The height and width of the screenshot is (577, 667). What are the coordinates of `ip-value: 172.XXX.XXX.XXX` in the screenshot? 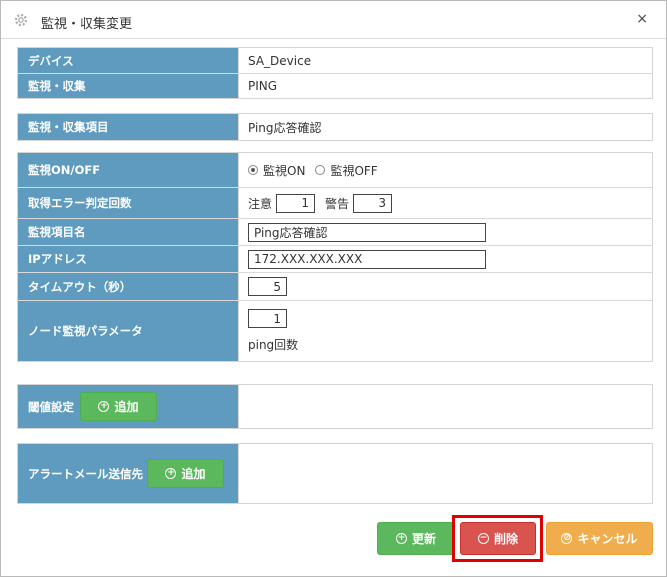 It's located at (445, 259).